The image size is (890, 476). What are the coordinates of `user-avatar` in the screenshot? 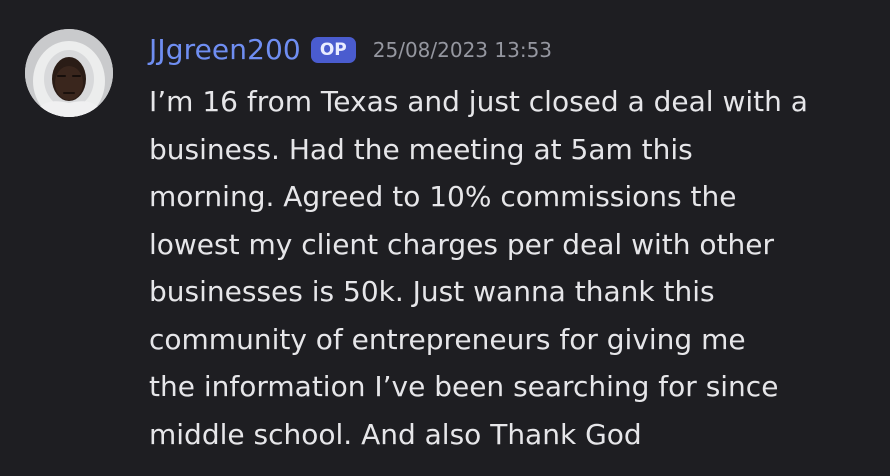 It's located at (69, 73).